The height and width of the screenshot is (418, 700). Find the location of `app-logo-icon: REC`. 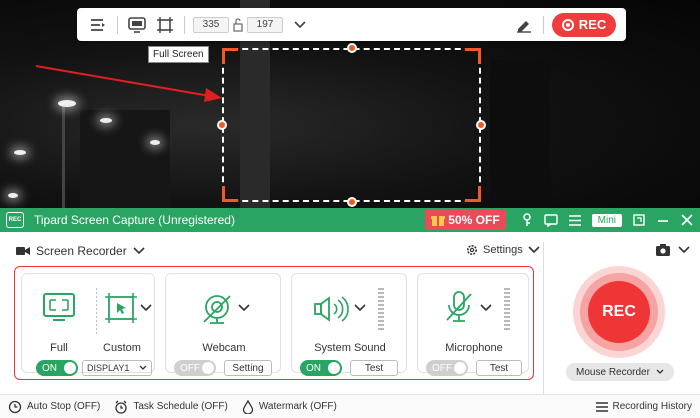

app-logo-icon: REC is located at coordinates (15, 220).